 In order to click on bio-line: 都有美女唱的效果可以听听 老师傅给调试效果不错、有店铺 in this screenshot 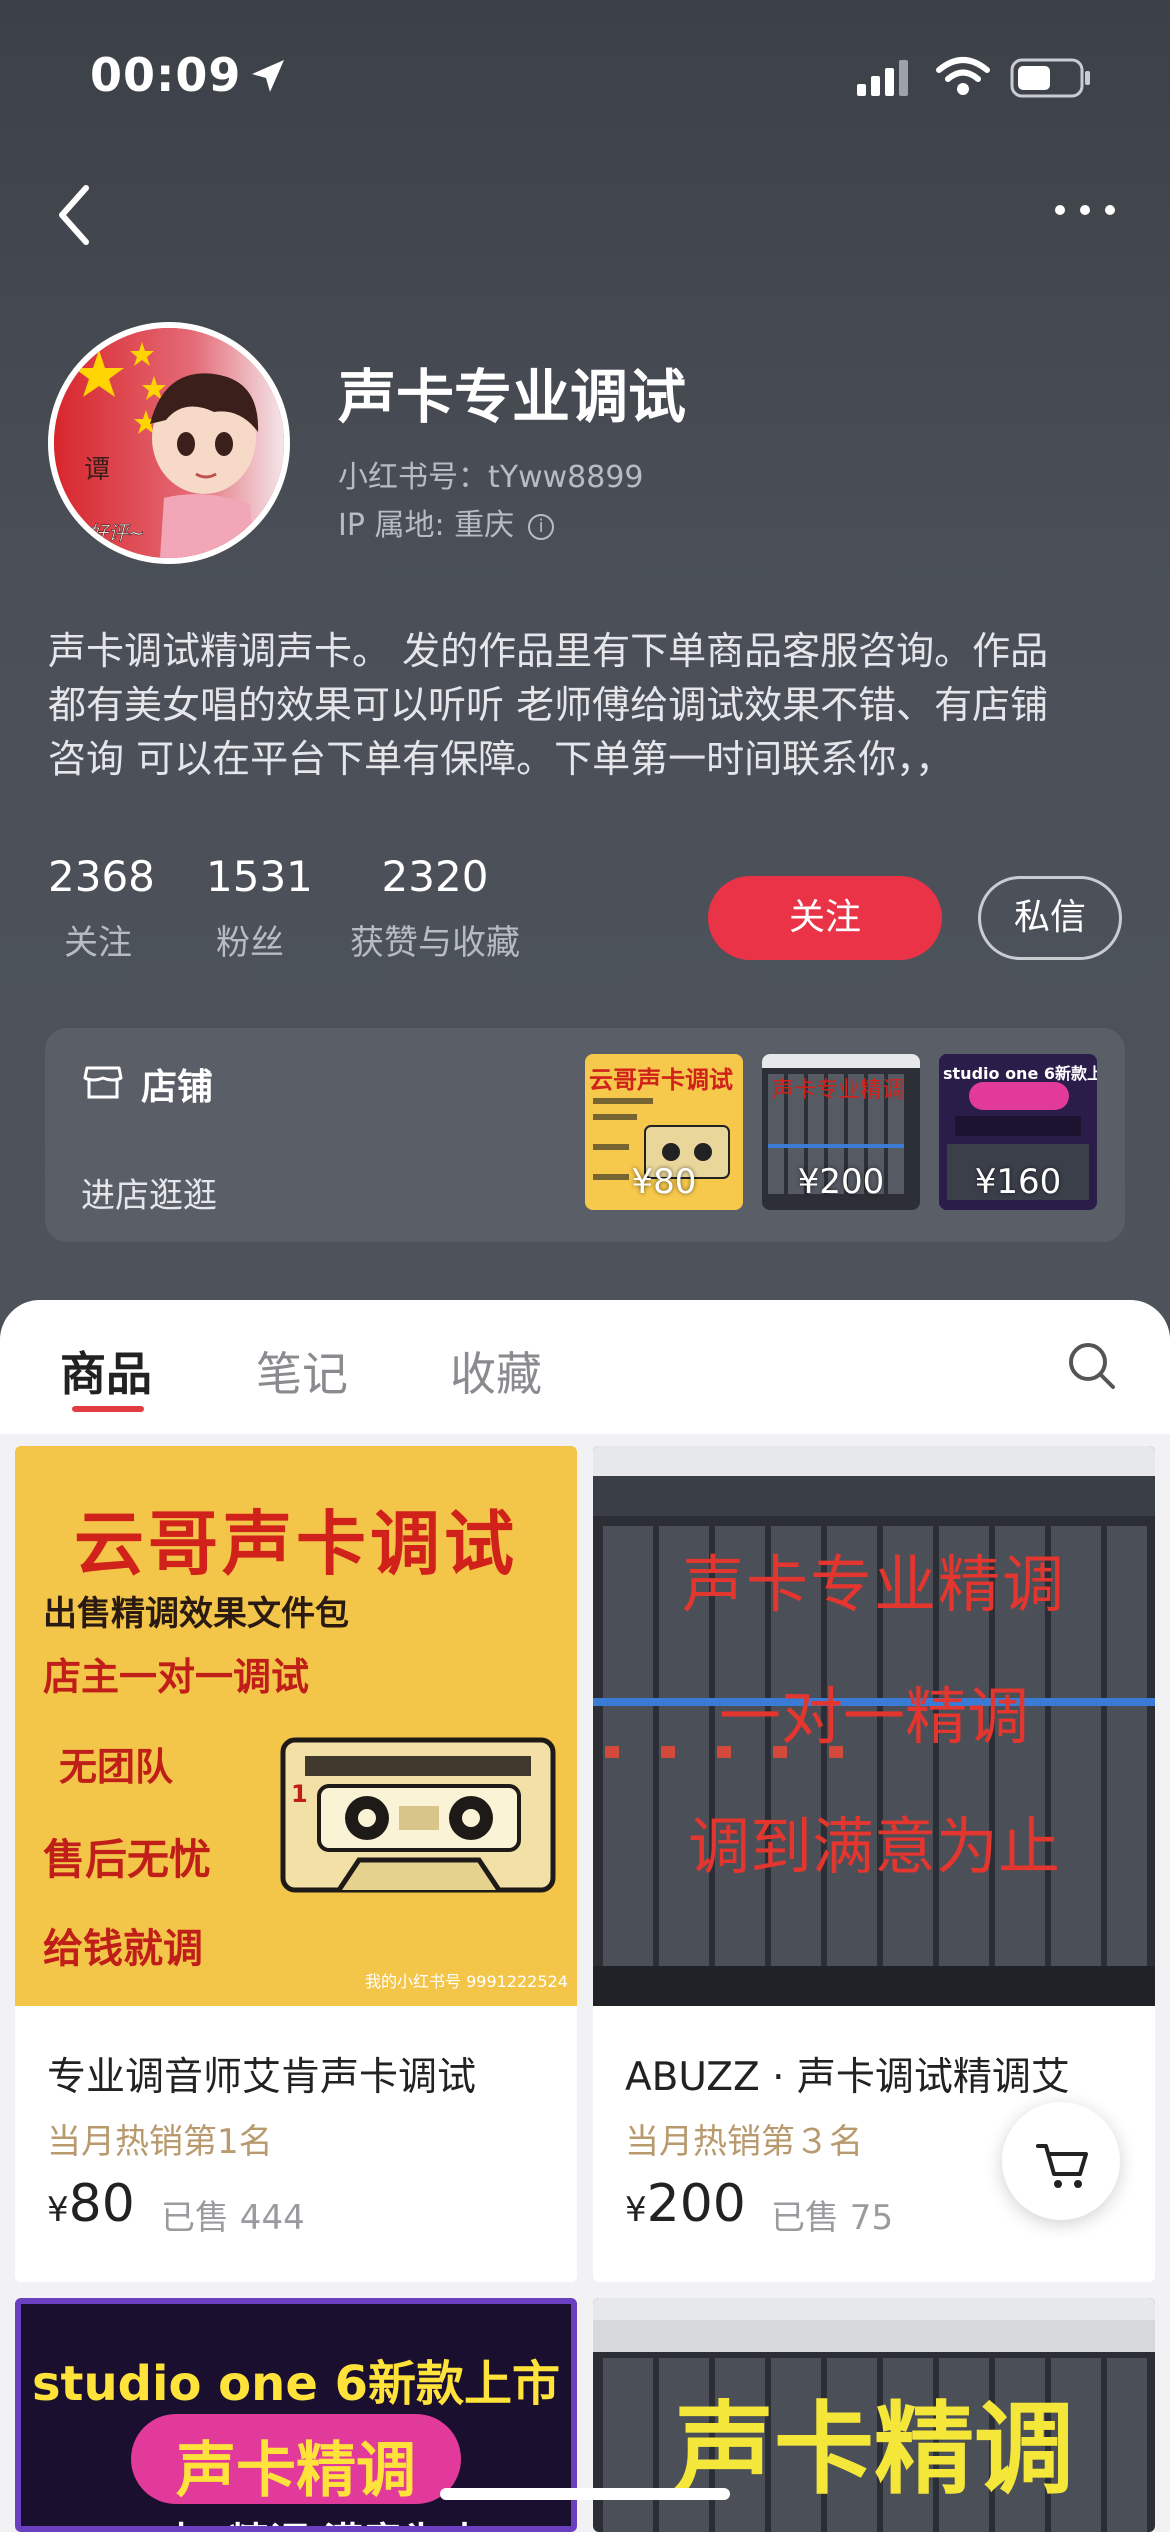, I will do `click(548, 705)`.